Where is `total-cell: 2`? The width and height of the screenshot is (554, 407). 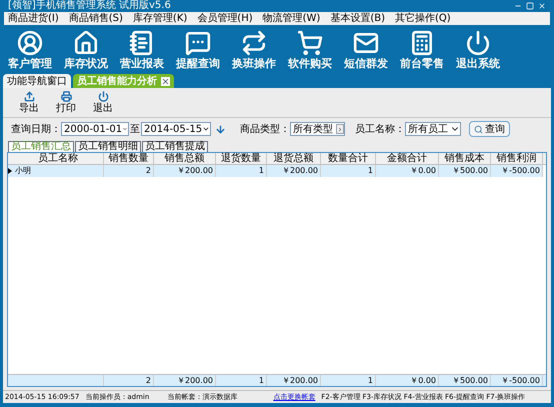 total-cell: 2 is located at coordinates (129, 380).